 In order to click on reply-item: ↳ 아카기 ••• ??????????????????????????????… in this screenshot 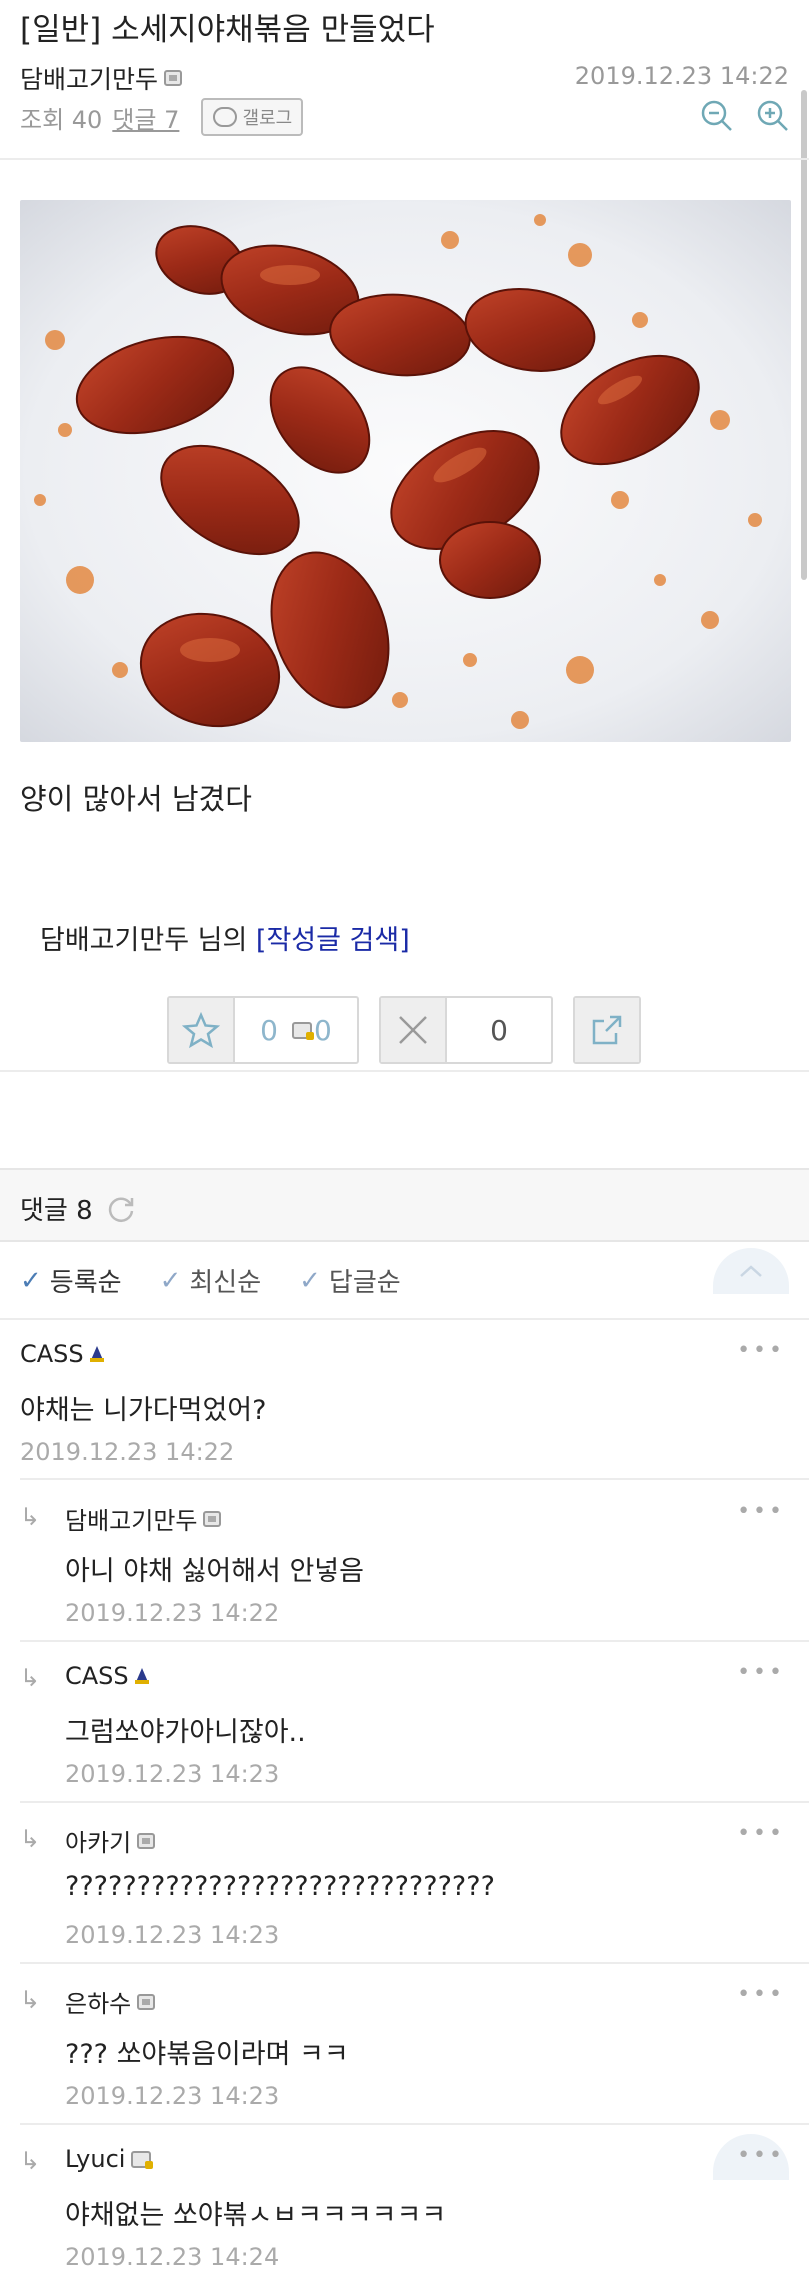, I will do `click(404, 1883)`.